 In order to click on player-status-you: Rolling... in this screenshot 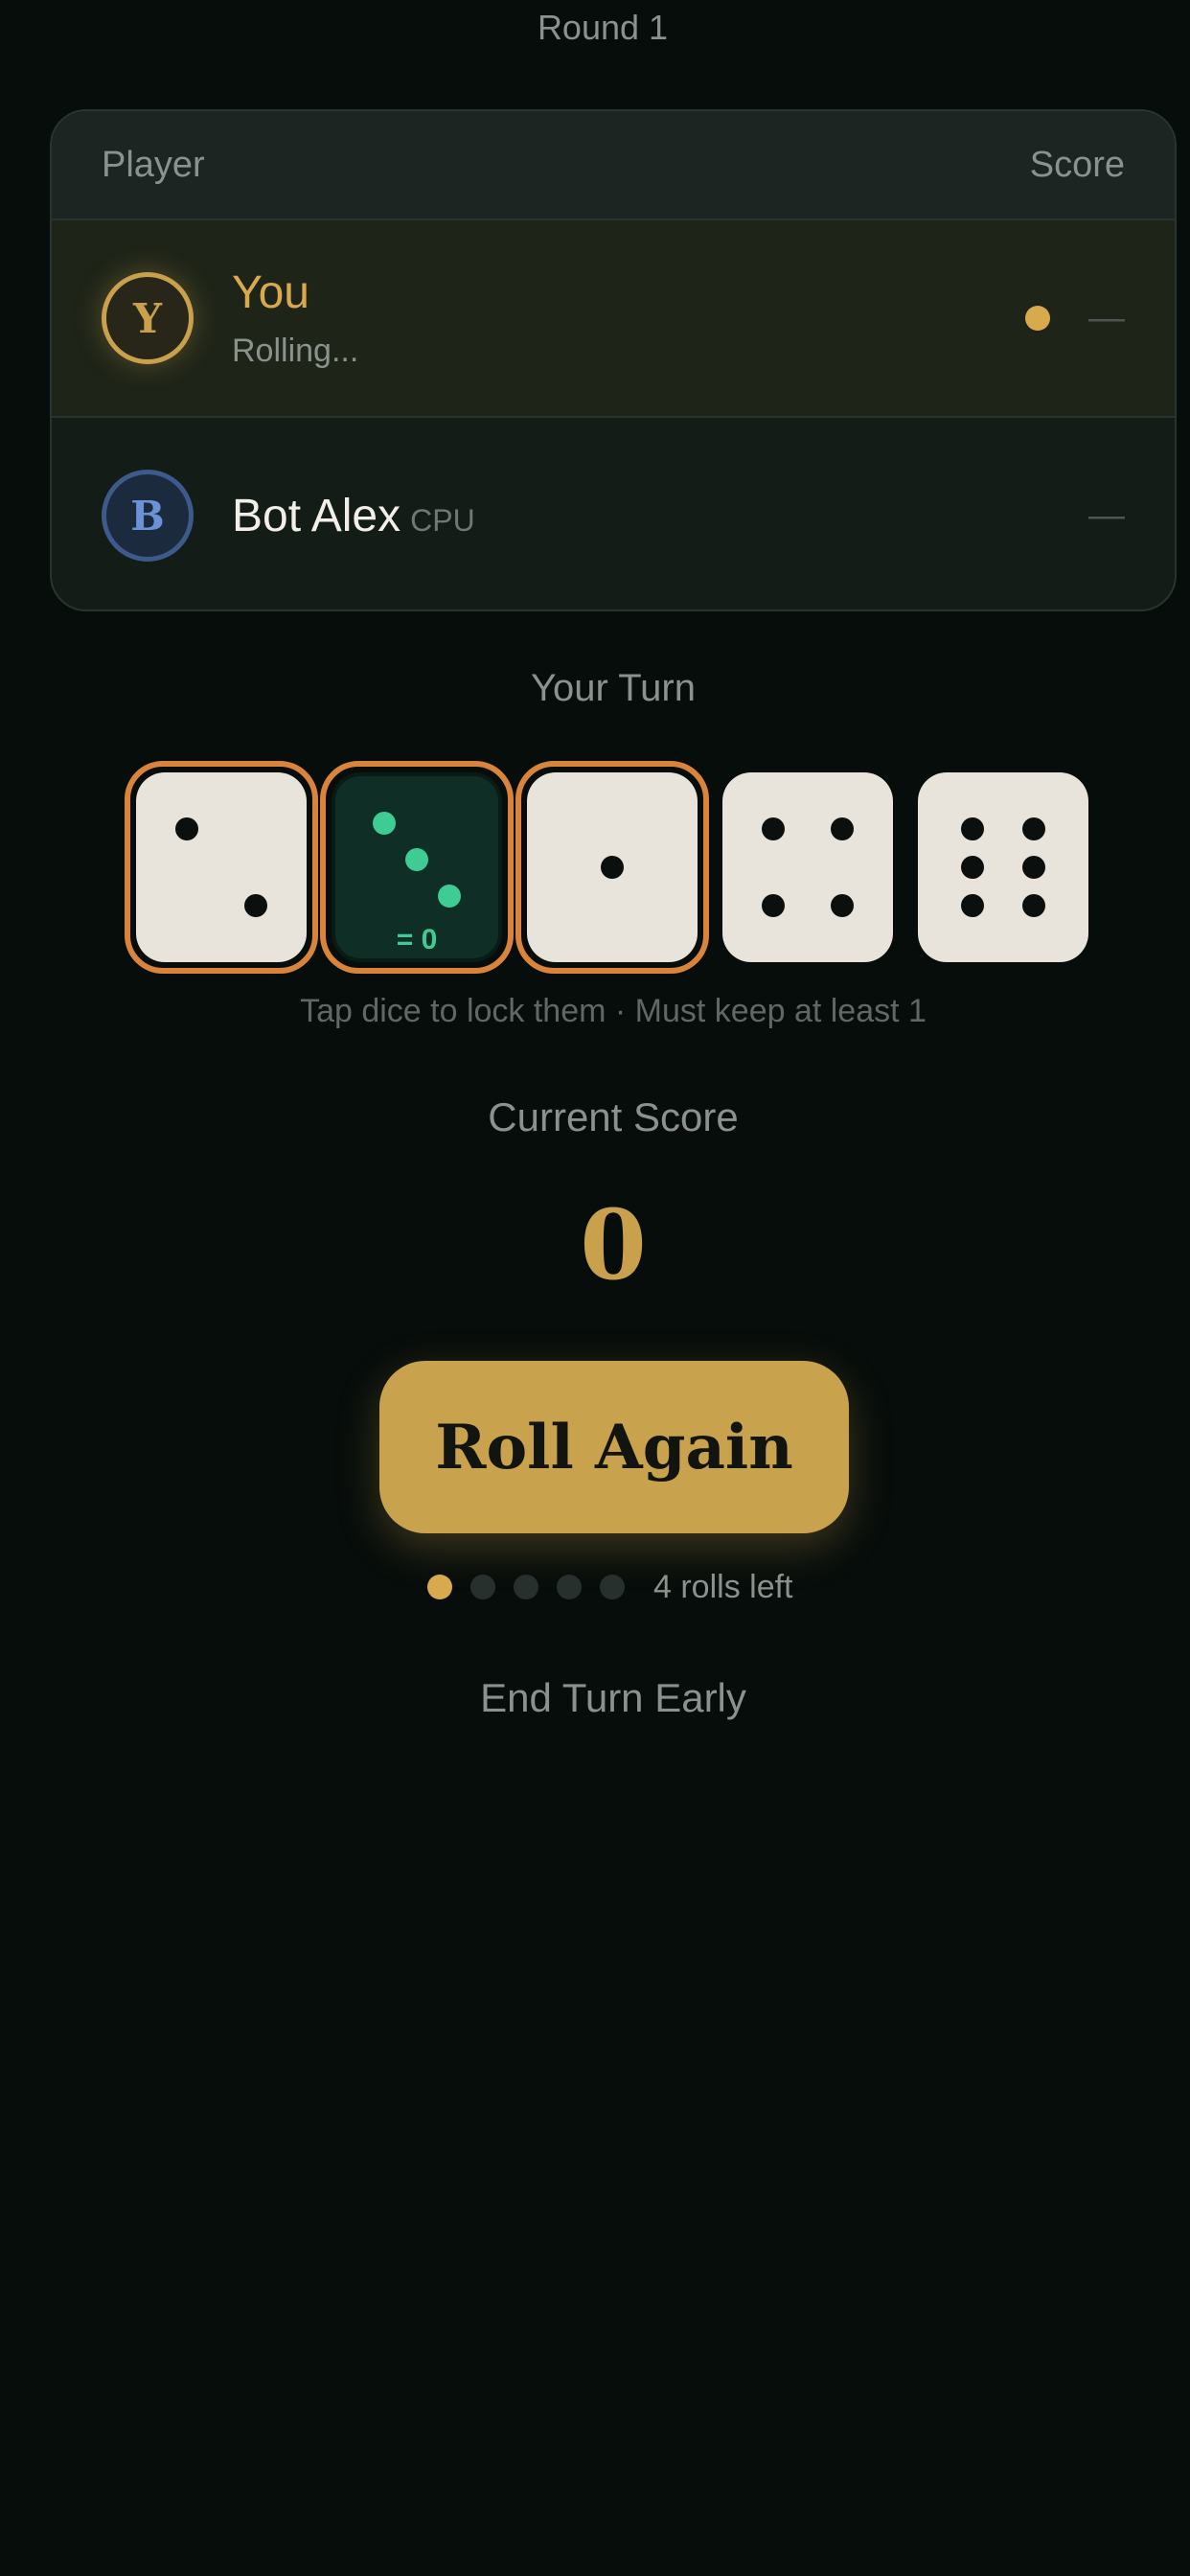, I will do `click(295, 351)`.